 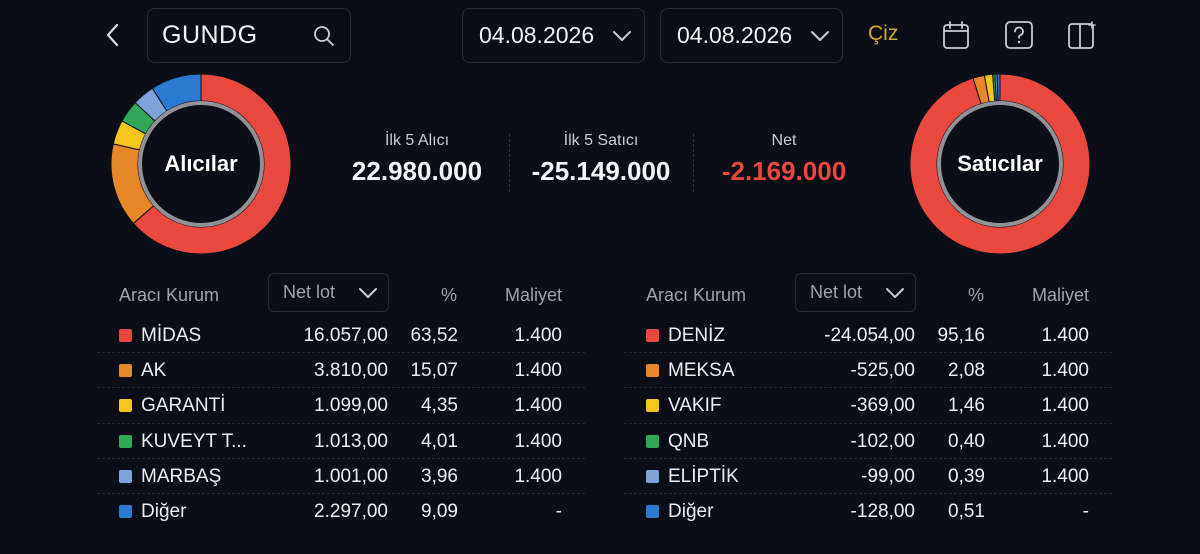 What do you see at coordinates (601, 159) in the screenshot?
I see `top5-sellers-summary: İlk 5 Satıcı -25.149.000` at bounding box center [601, 159].